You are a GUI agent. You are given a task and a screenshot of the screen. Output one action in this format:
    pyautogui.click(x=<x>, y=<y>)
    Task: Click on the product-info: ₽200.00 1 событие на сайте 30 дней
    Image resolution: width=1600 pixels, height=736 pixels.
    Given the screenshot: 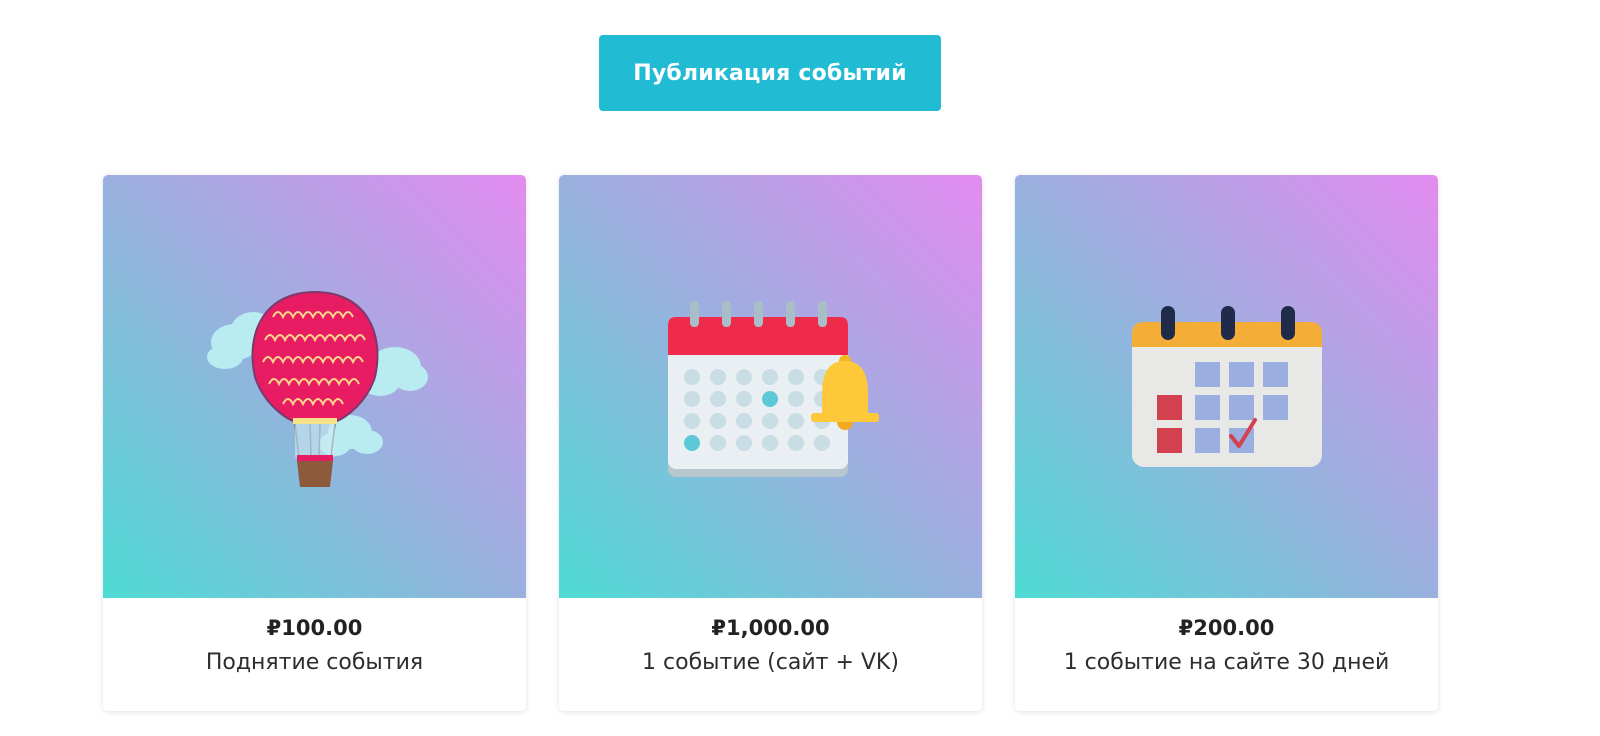 What is the action you would take?
    pyautogui.click(x=1226, y=654)
    